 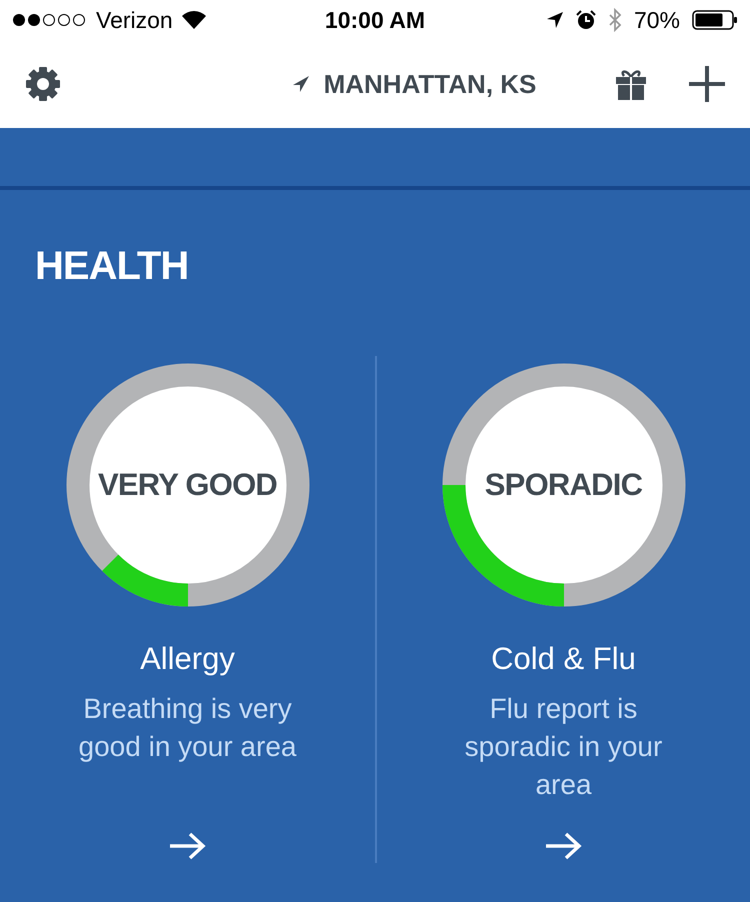 What do you see at coordinates (134, 20) in the screenshot?
I see `carrier-name: Verizon` at bounding box center [134, 20].